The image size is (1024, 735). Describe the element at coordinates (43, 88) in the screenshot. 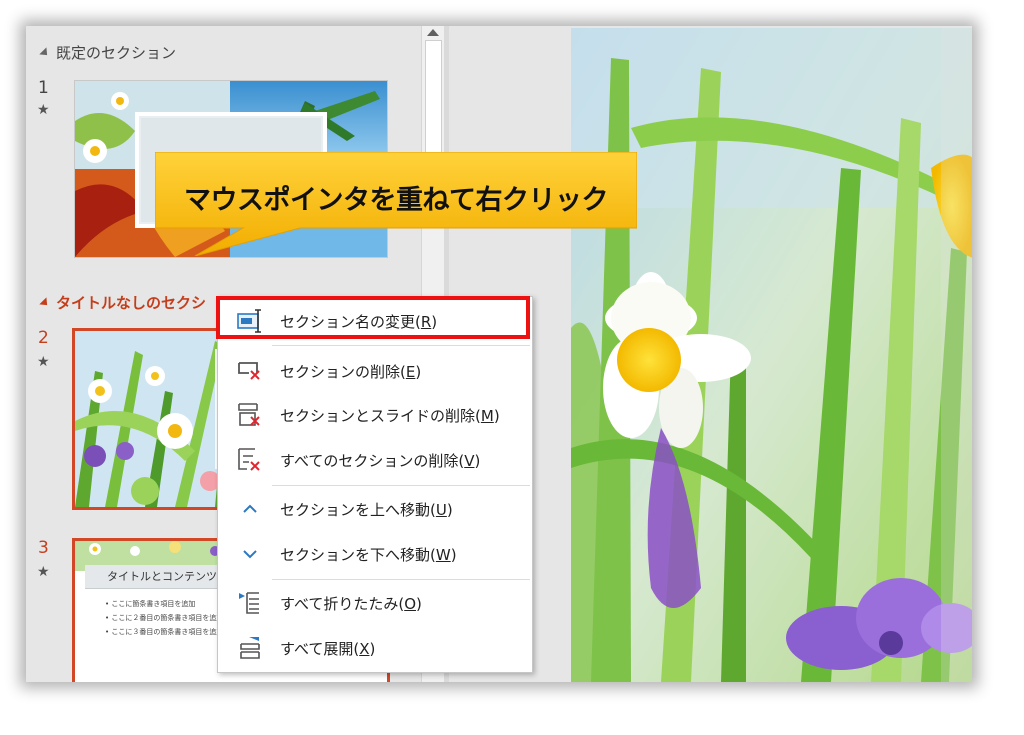

I see `slide-number: 1` at that location.